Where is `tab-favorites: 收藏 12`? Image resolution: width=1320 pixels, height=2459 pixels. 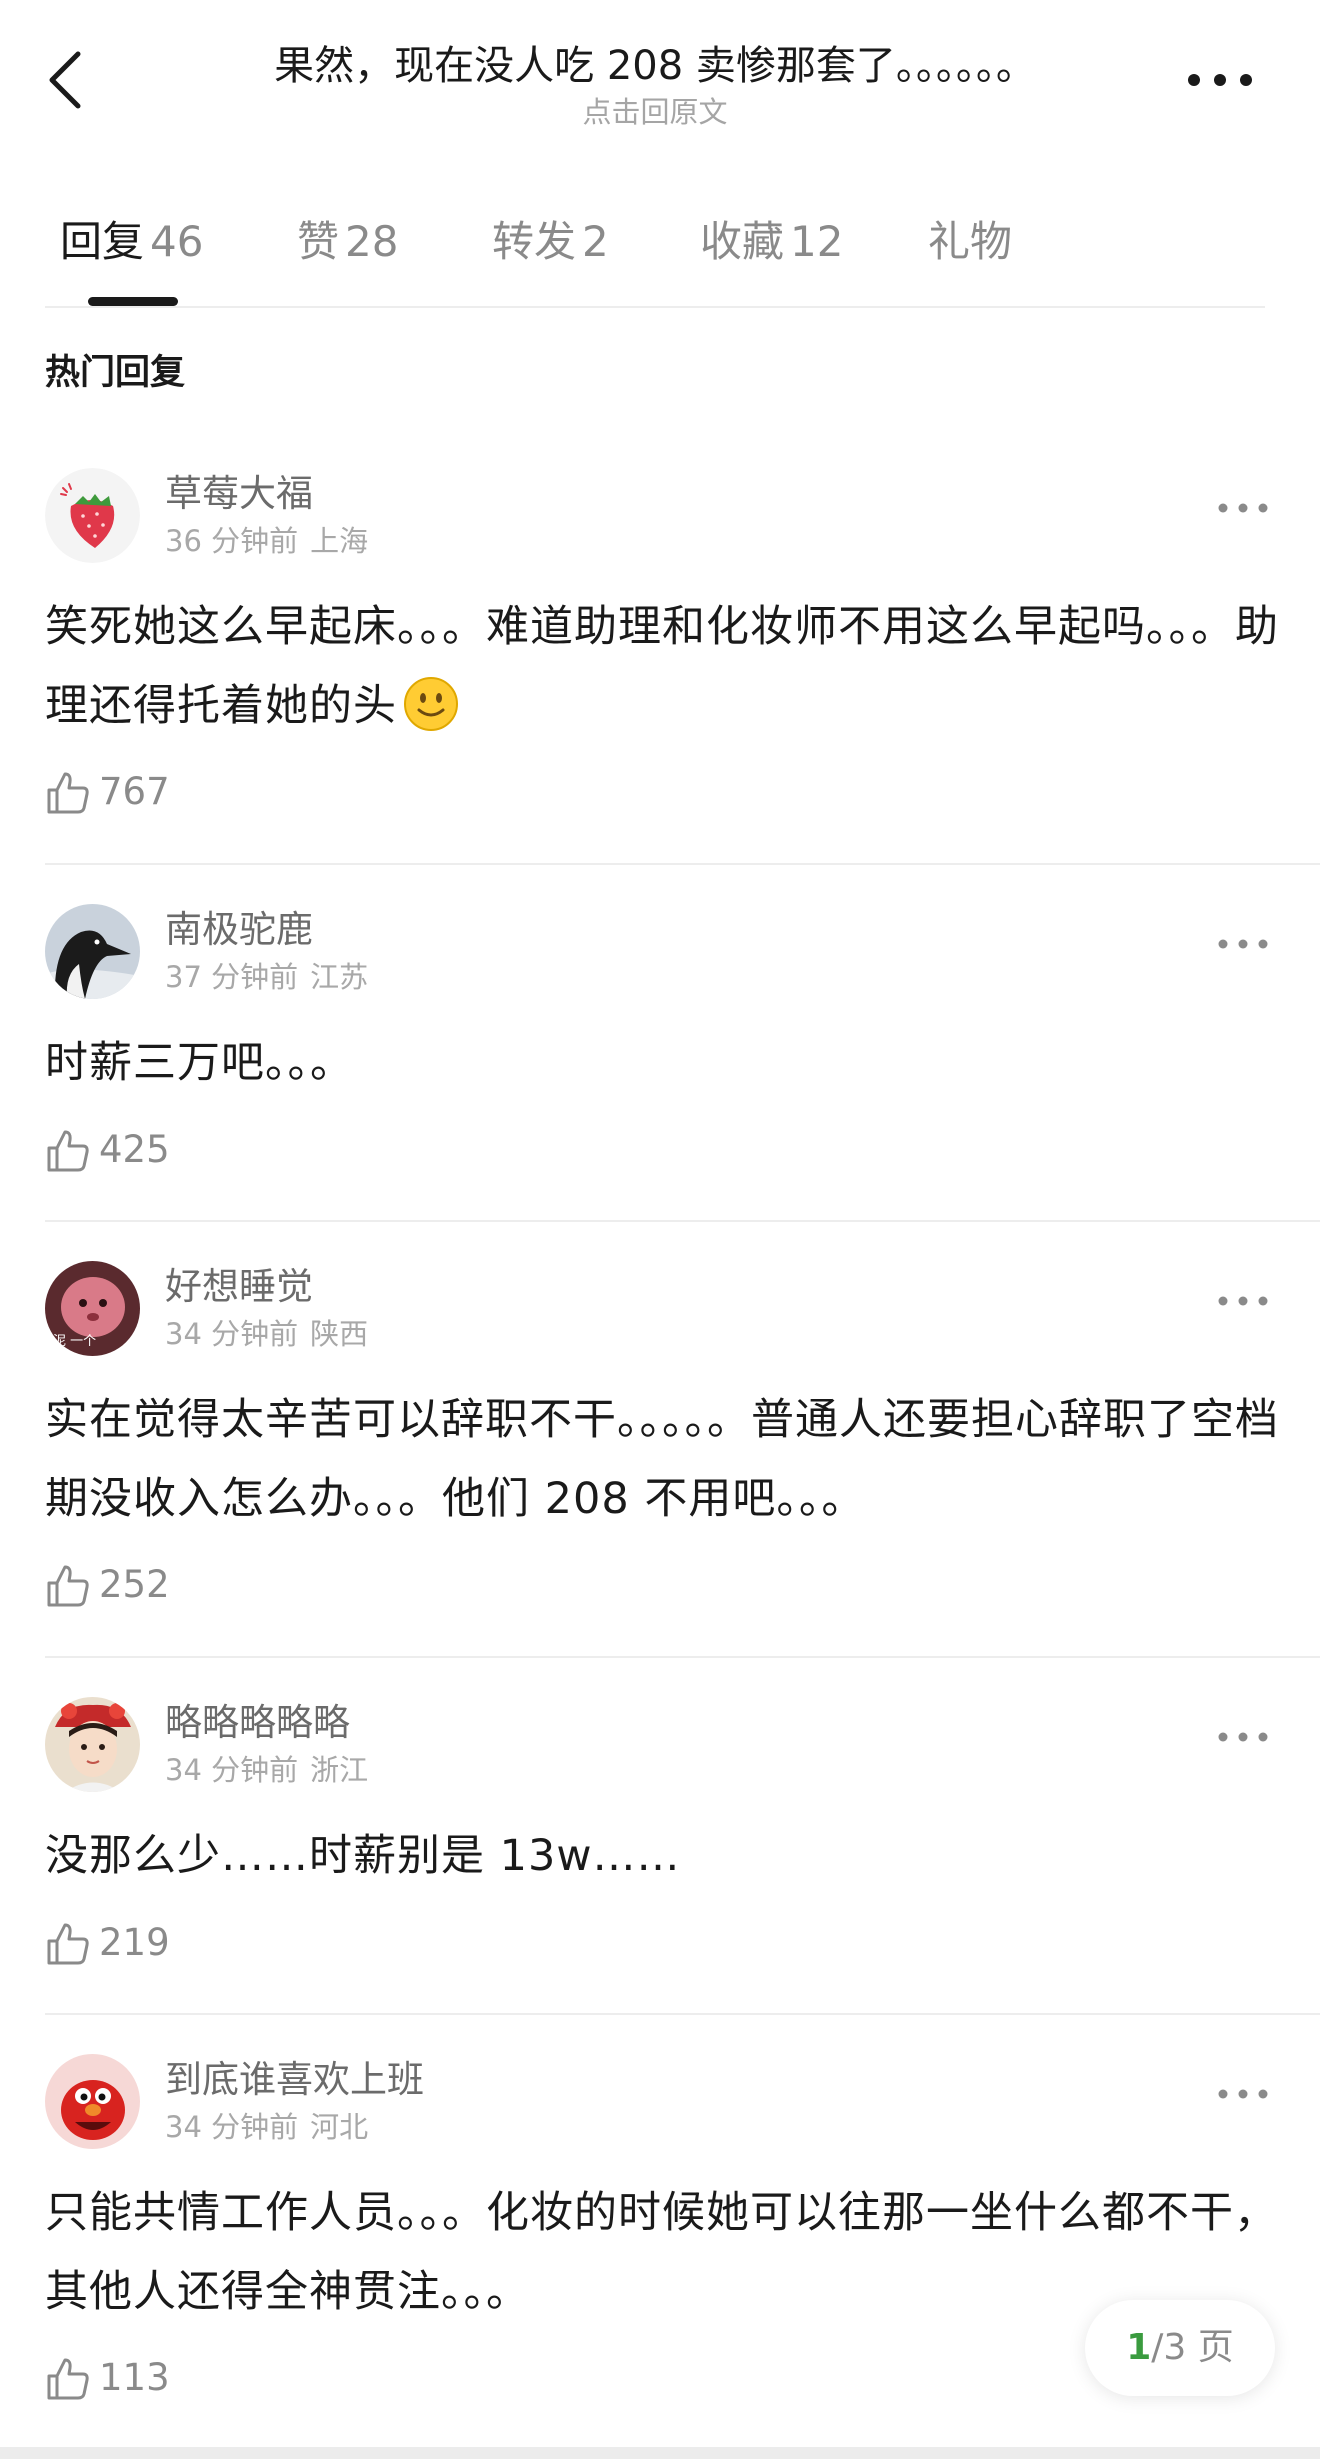 tab-favorites: 收藏 12 is located at coordinates (771, 242).